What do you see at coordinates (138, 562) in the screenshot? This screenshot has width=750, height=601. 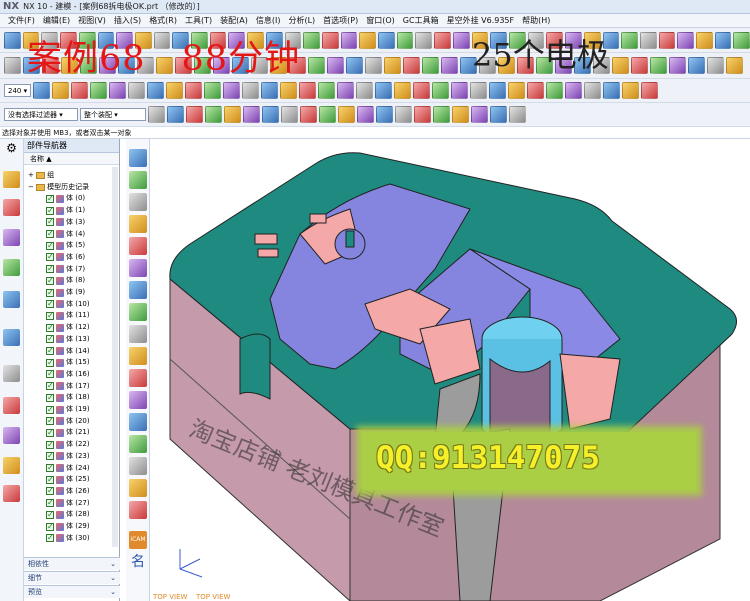 I see `name-tool-button: 名` at bounding box center [138, 562].